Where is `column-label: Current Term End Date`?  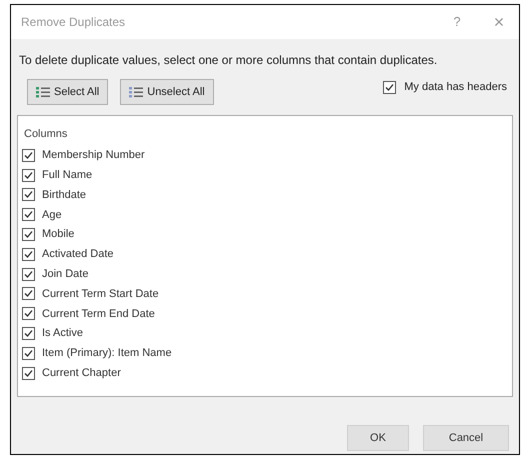
column-label: Current Term End Date is located at coordinates (98, 314).